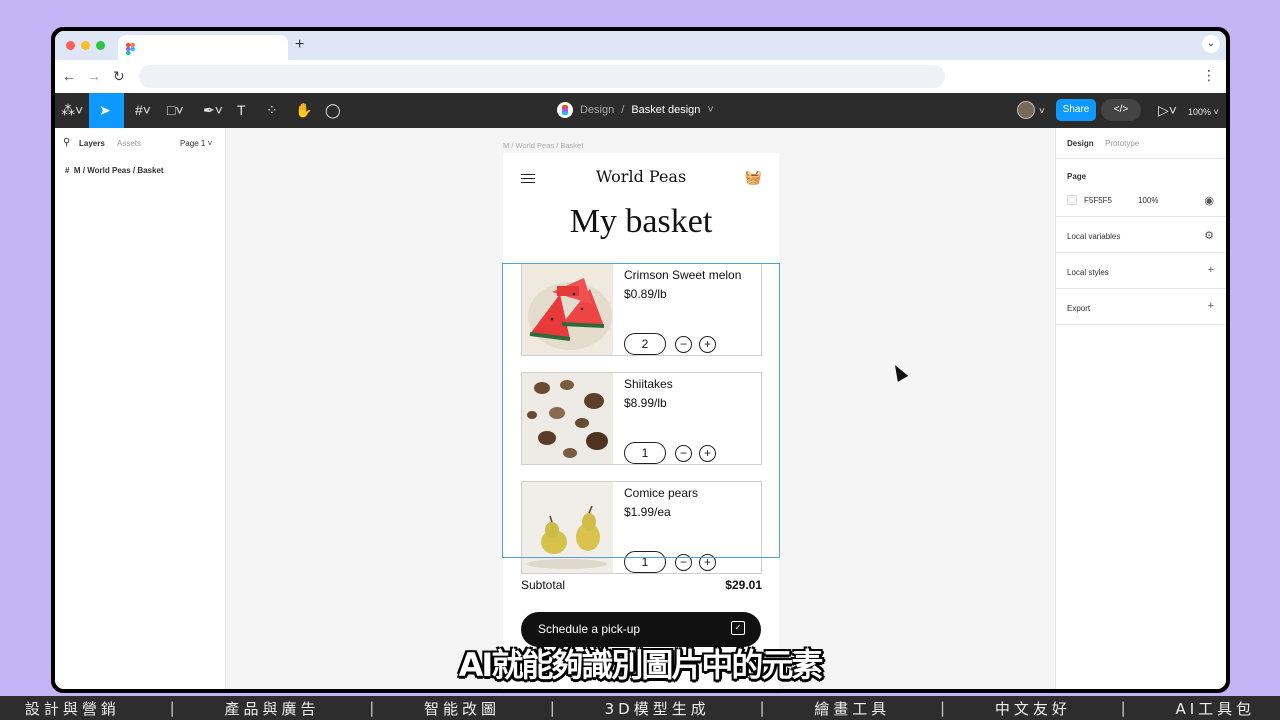 The width and height of the screenshot is (1280, 720). I want to click on figma-main-menu-icon: ⁂˅, so click(72, 110).